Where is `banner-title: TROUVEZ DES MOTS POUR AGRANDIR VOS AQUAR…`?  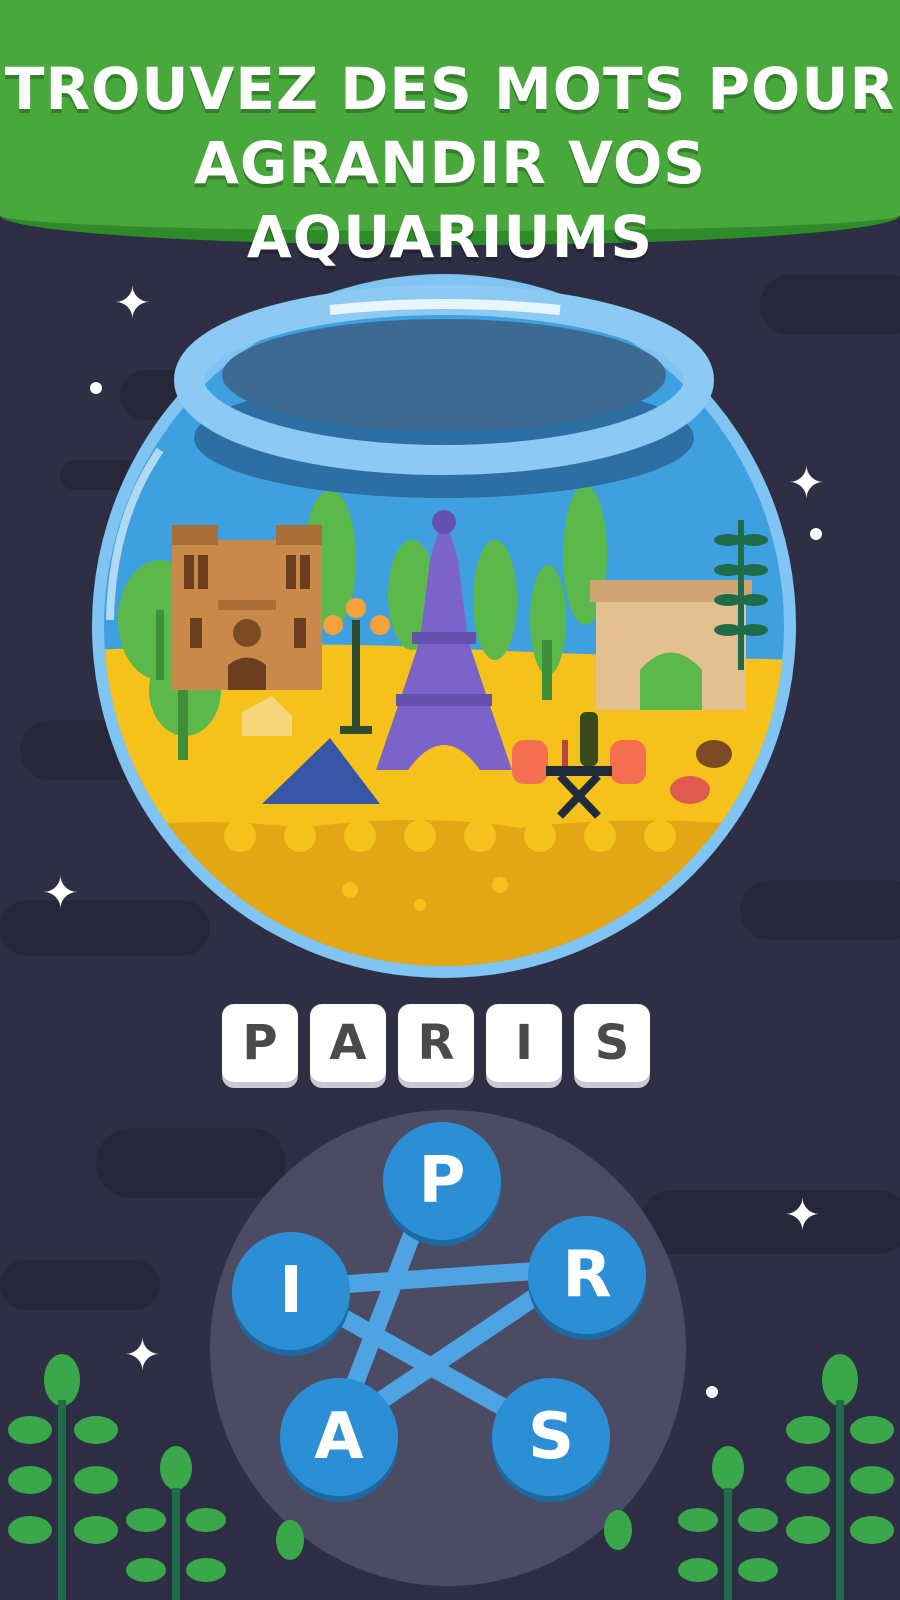 banner-title: TROUVEZ DES MOTS POUR AGRANDIR VOS AQUAR… is located at coordinates (450, 163).